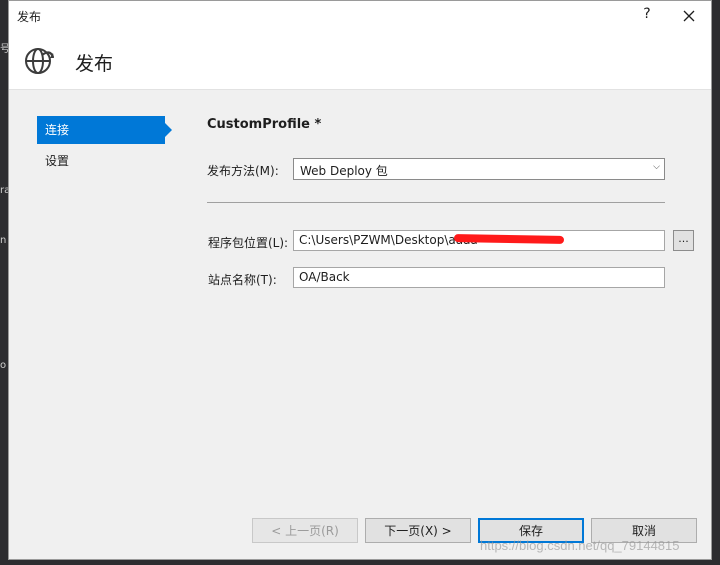 The height and width of the screenshot is (565, 720). I want to click on package-location-value: C:\Users\PZWM\Desktop\aaaa, so click(388, 240).